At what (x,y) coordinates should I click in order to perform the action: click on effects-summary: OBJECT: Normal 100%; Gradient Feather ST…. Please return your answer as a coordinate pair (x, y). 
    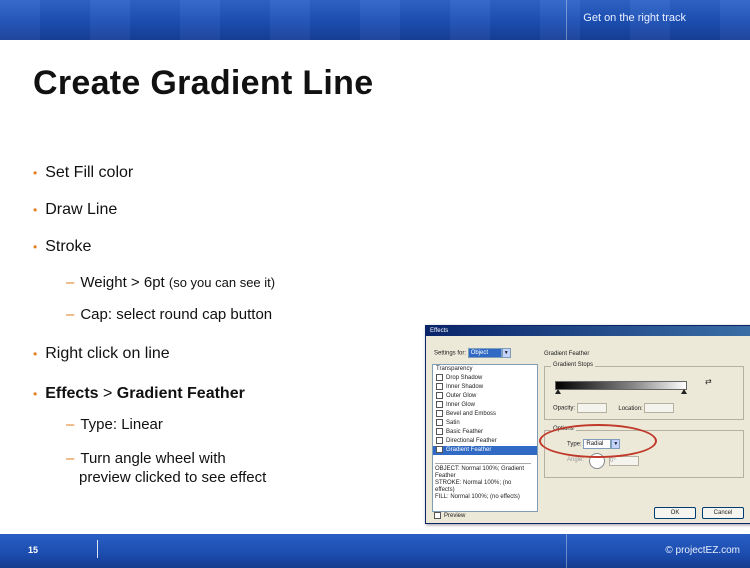
    Looking at the image, I should click on (483, 484).